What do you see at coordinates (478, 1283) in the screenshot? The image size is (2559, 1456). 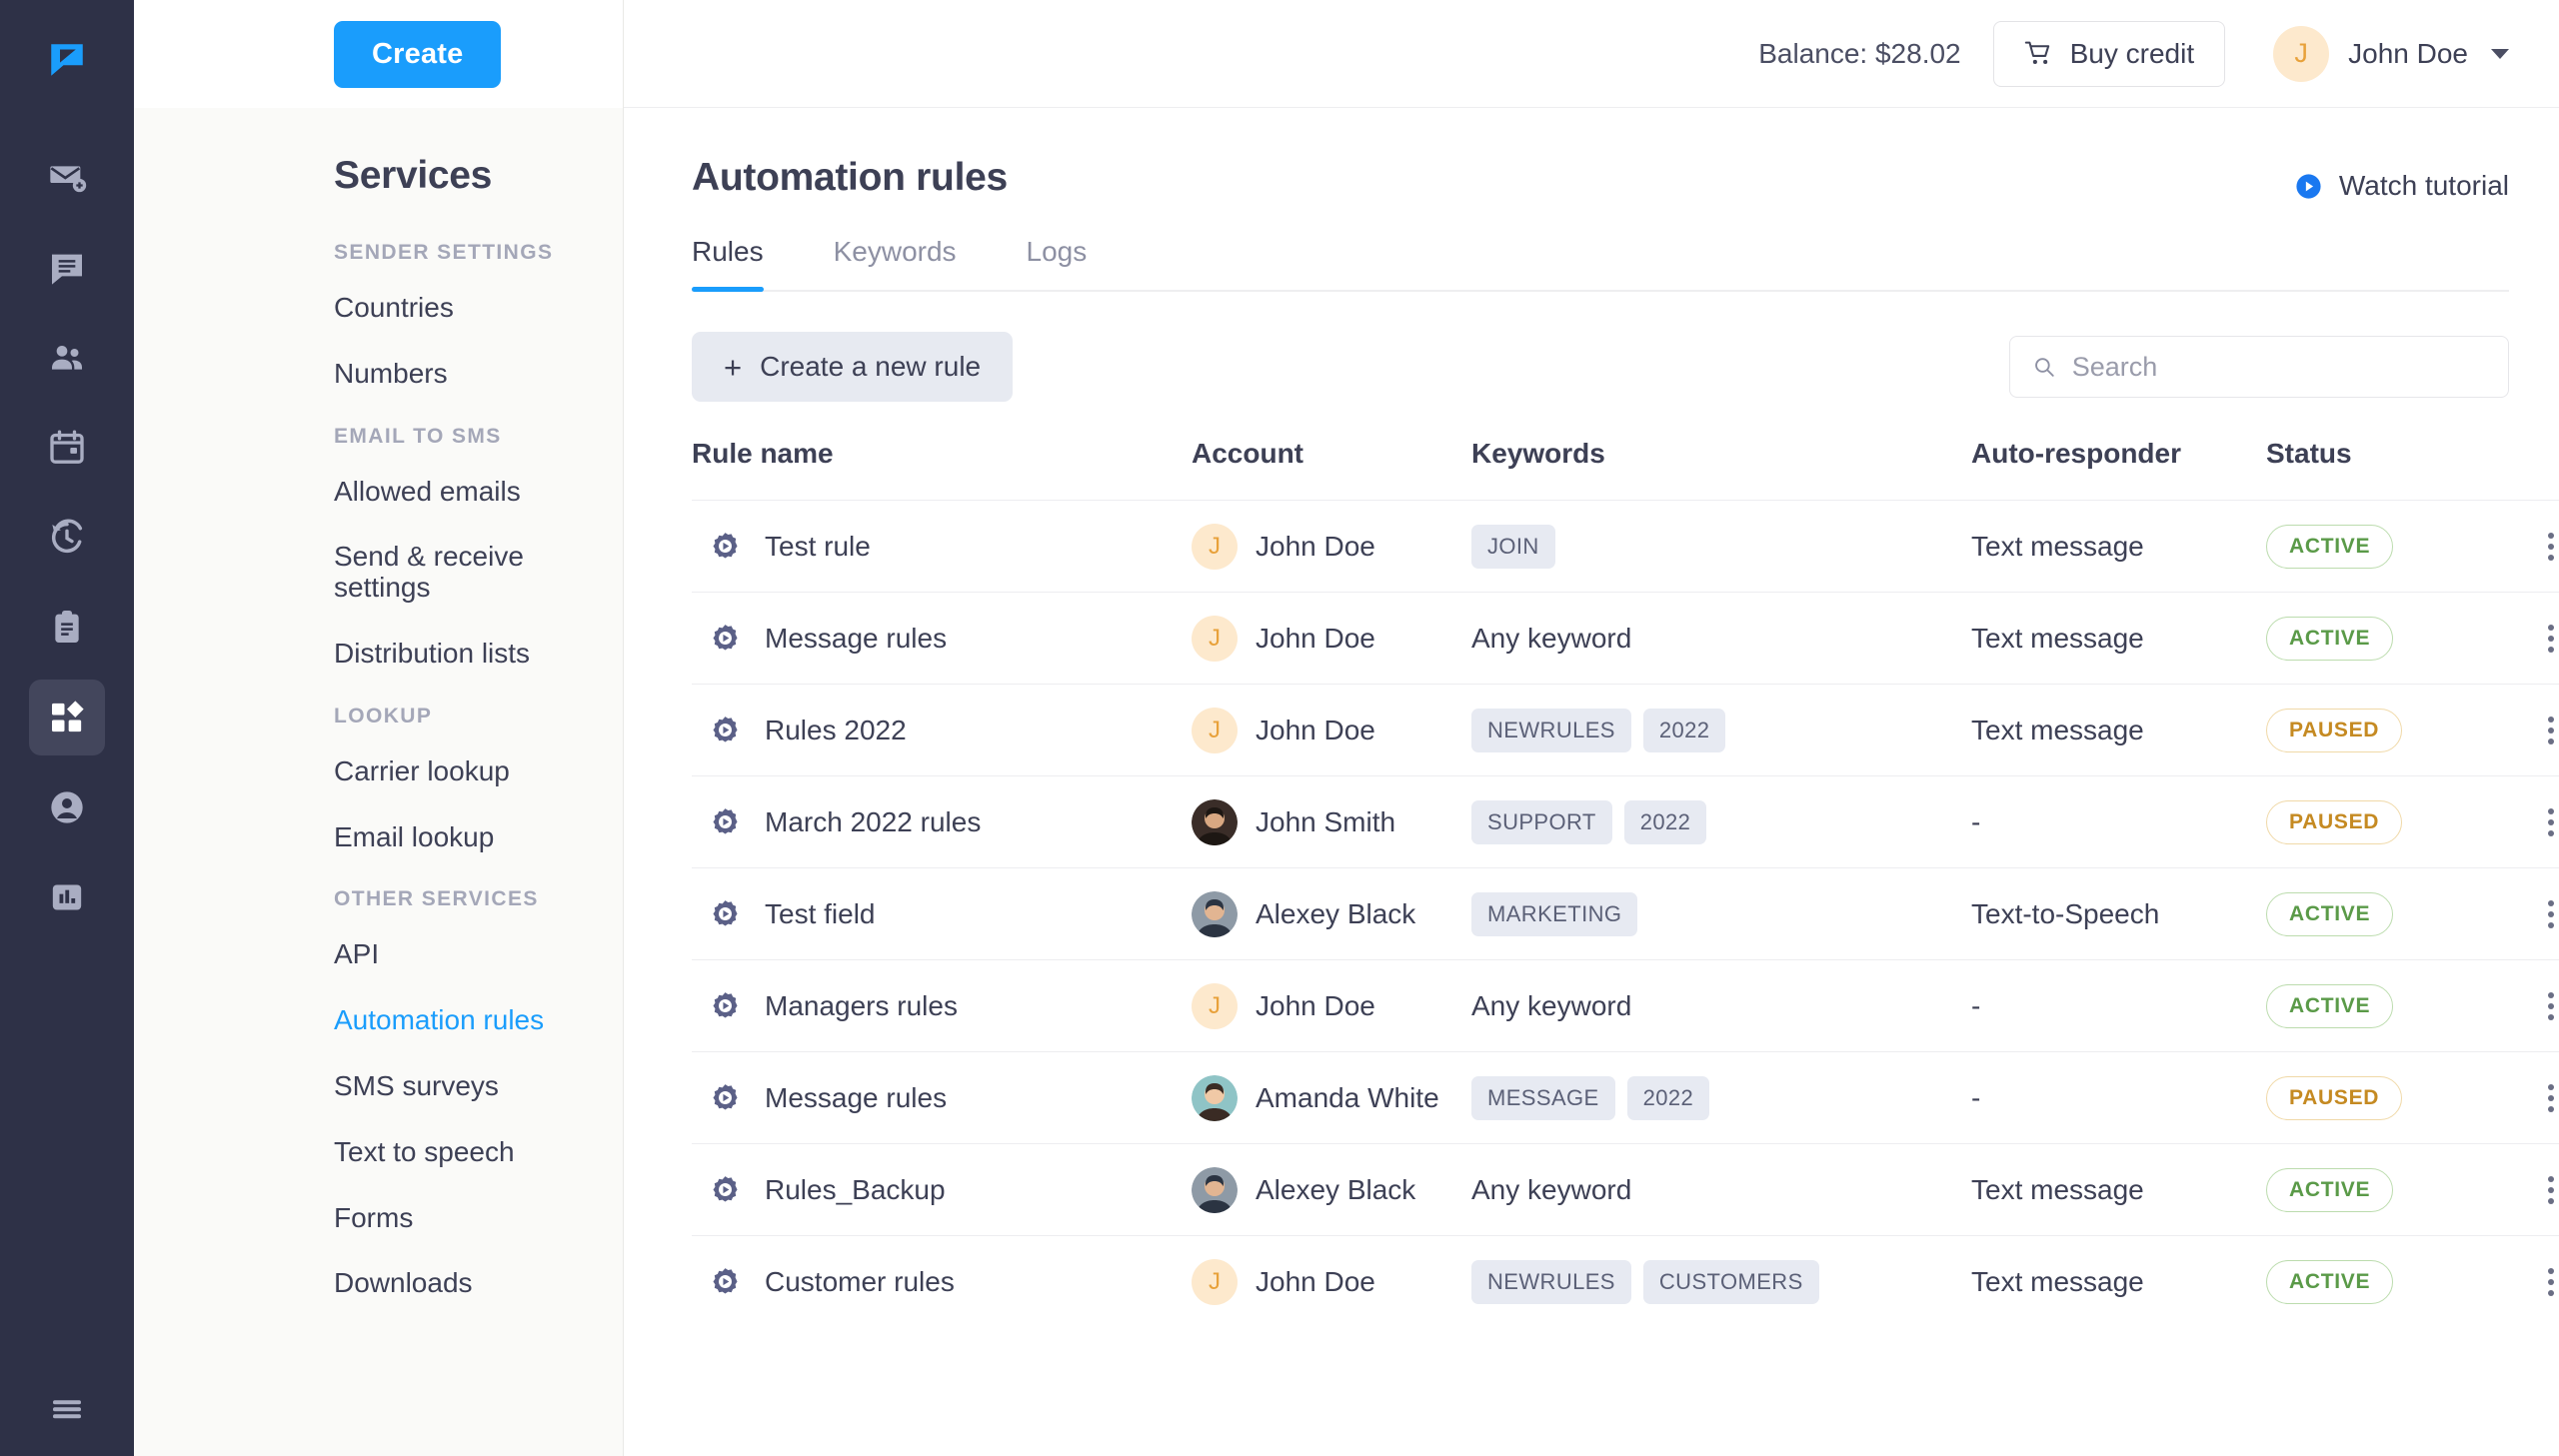 I see `sidebar-item-downloads: Downloads` at bounding box center [478, 1283].